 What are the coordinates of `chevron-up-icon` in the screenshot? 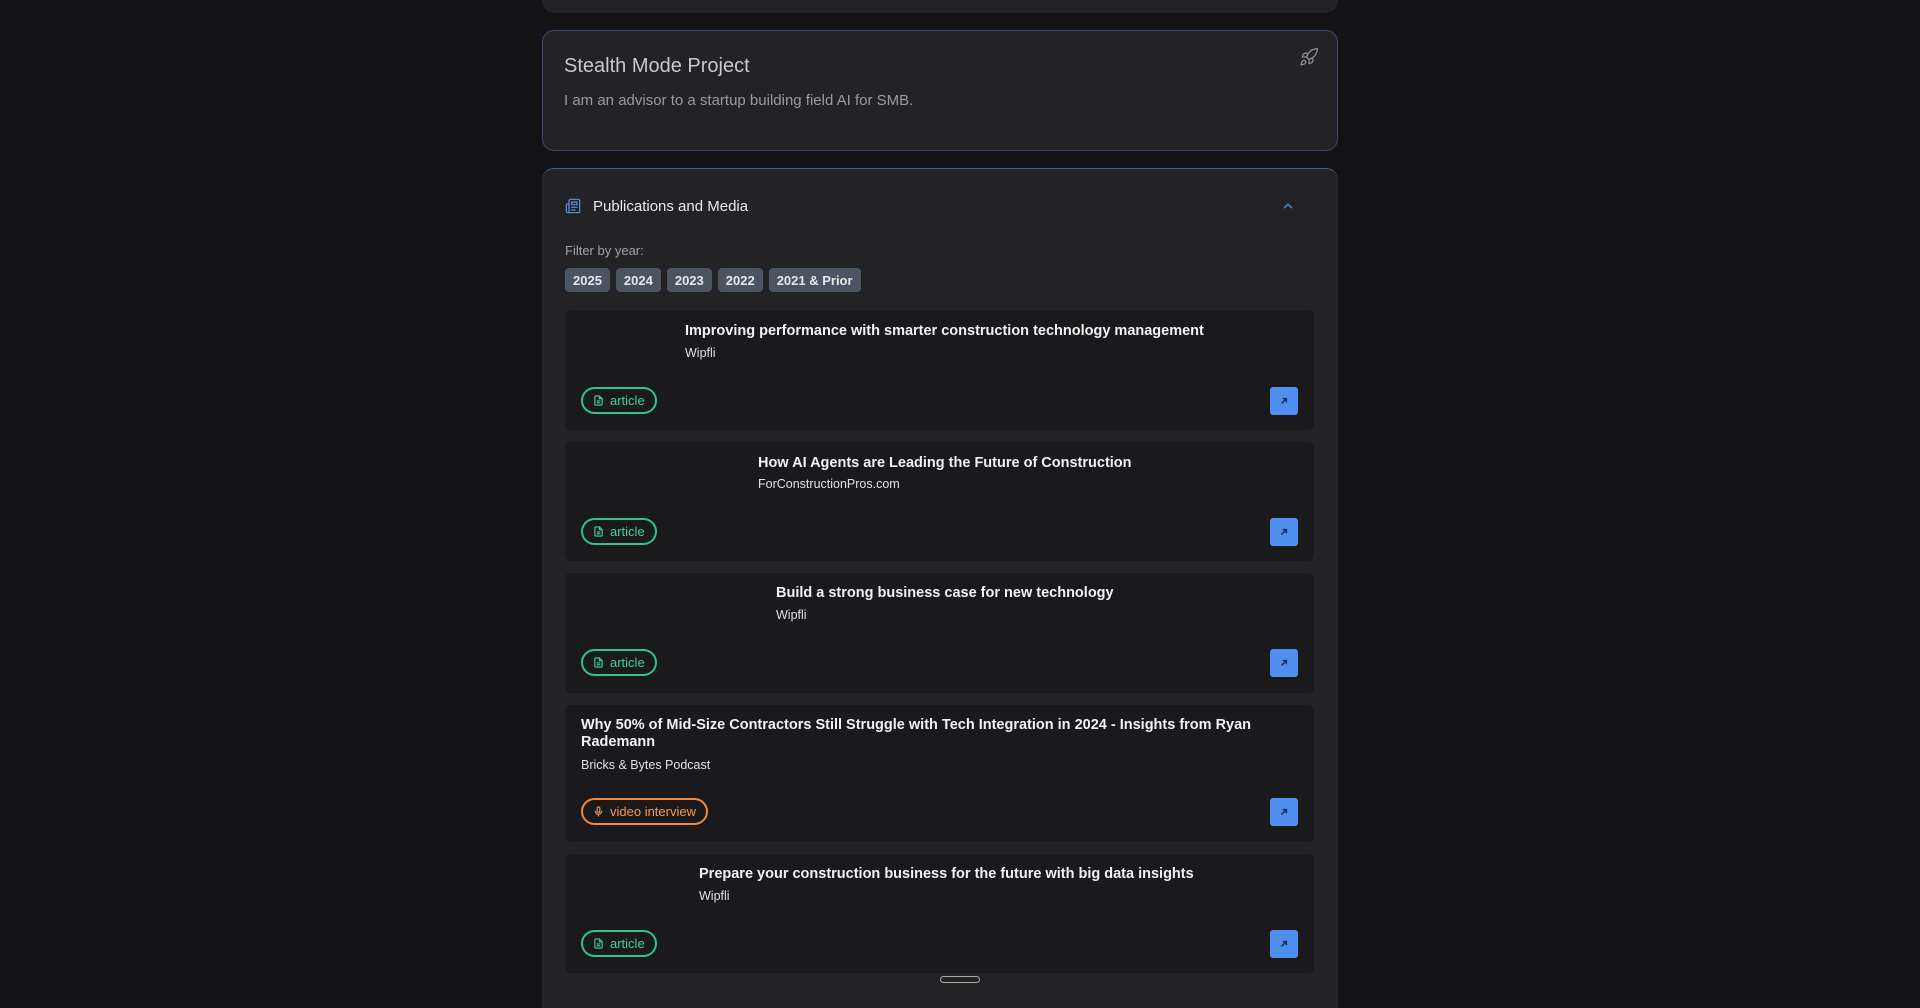 It's located at (1288, 206).